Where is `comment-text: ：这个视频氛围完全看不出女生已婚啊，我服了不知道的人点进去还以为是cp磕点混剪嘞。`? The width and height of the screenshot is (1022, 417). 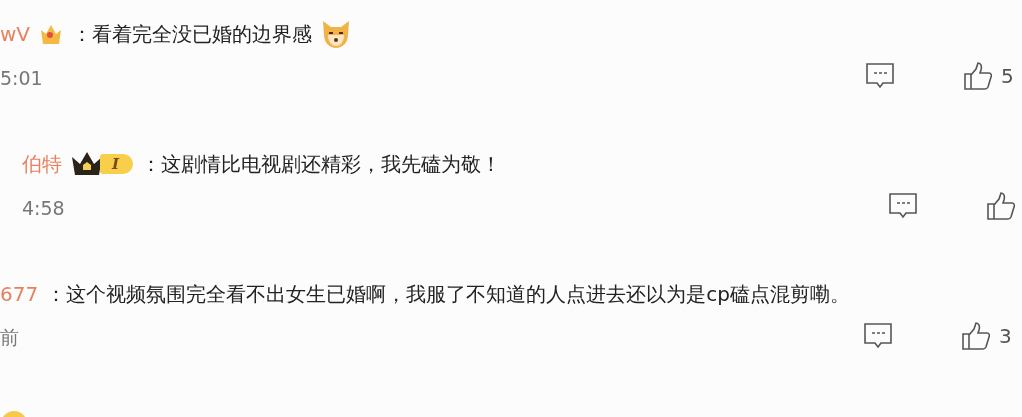 comment-text: ：这个视频氛围完全看不出女生已婚啊，我服了不知道的人点进去还以为是cp磕点混剪嘞。 is located at coordinates (448, 294).